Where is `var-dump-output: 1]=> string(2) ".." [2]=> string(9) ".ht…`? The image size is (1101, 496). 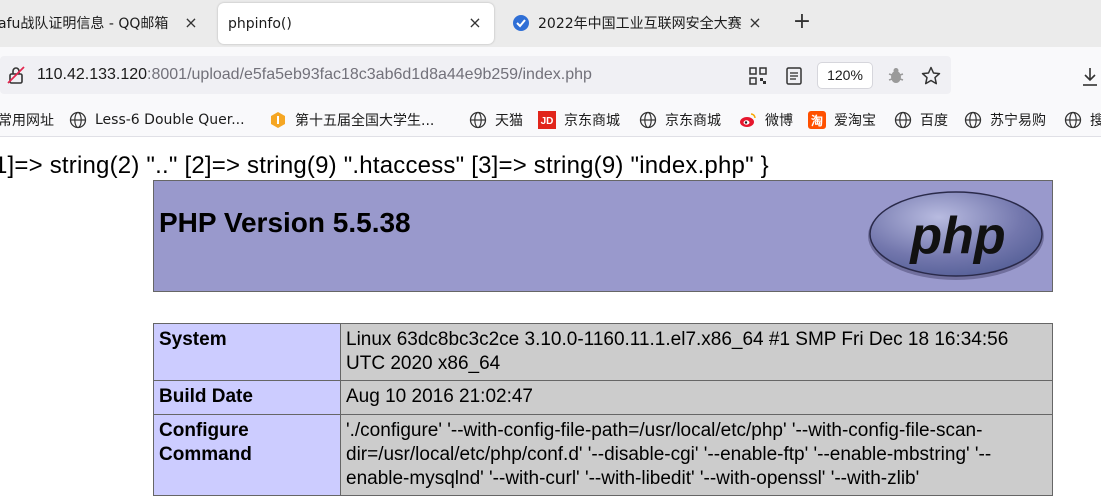
var-dump-output: 1]=> string(2) ".." [2]=> string(9) ".ht… is located at coordinates (384, 165).